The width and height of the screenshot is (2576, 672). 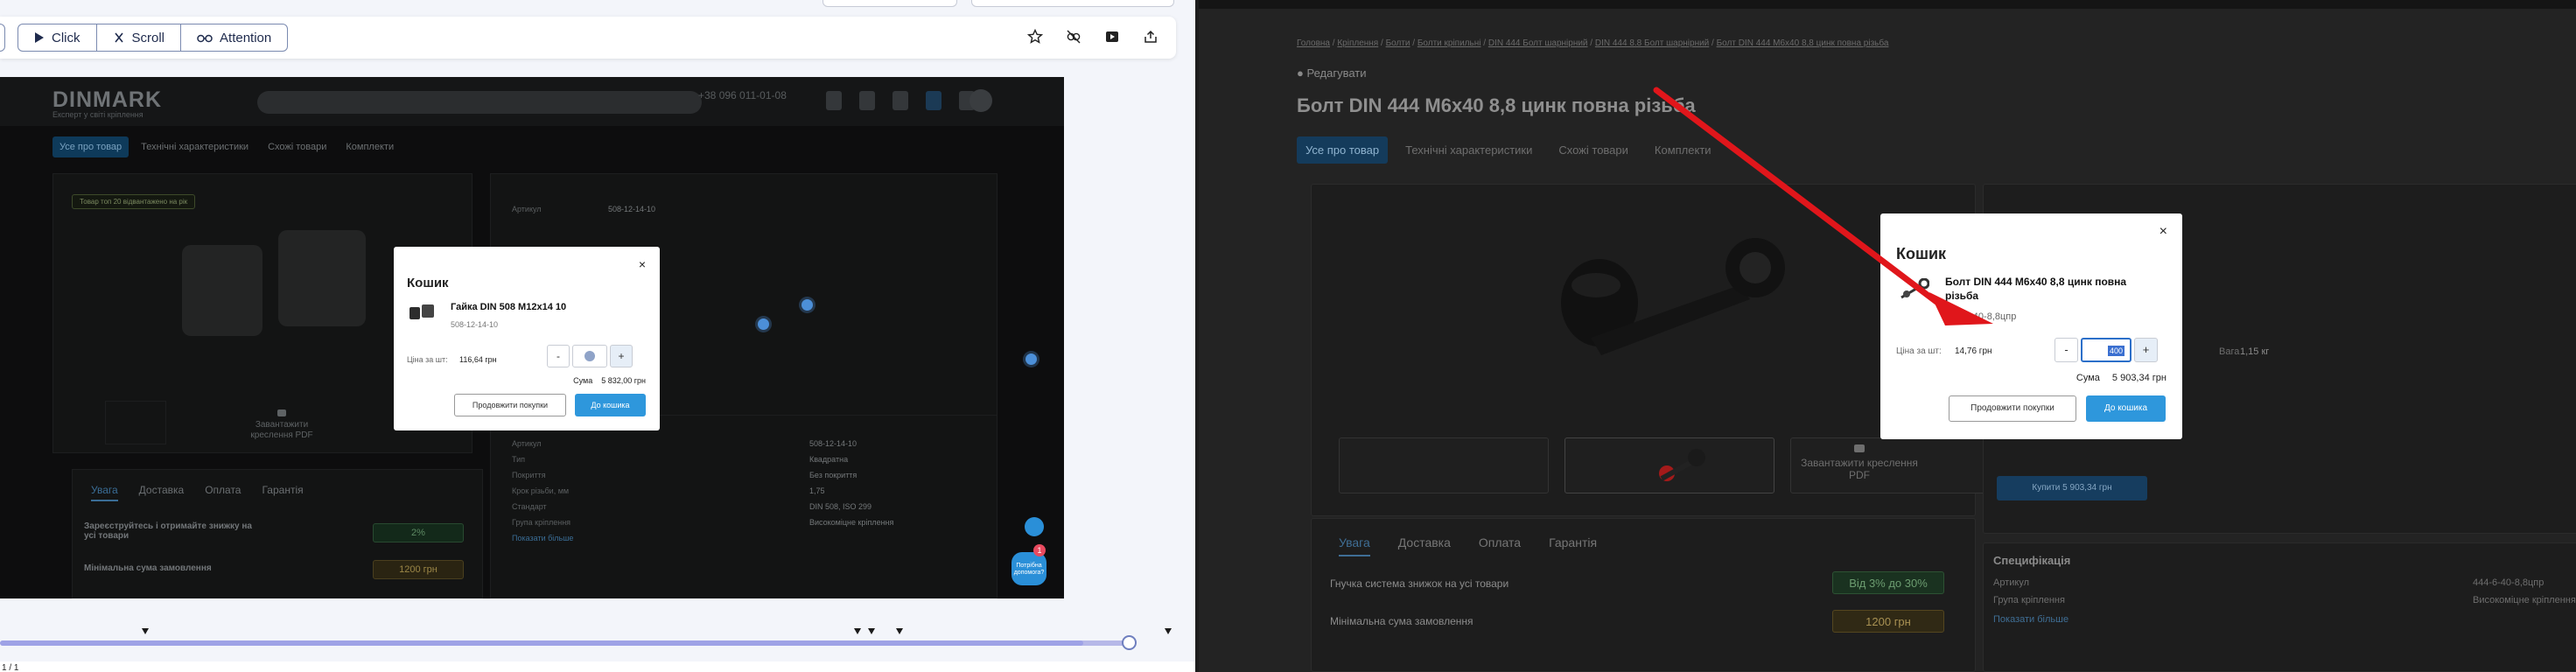 I want to click on edit-label: Редагувати, so click(x=1336, y=73).